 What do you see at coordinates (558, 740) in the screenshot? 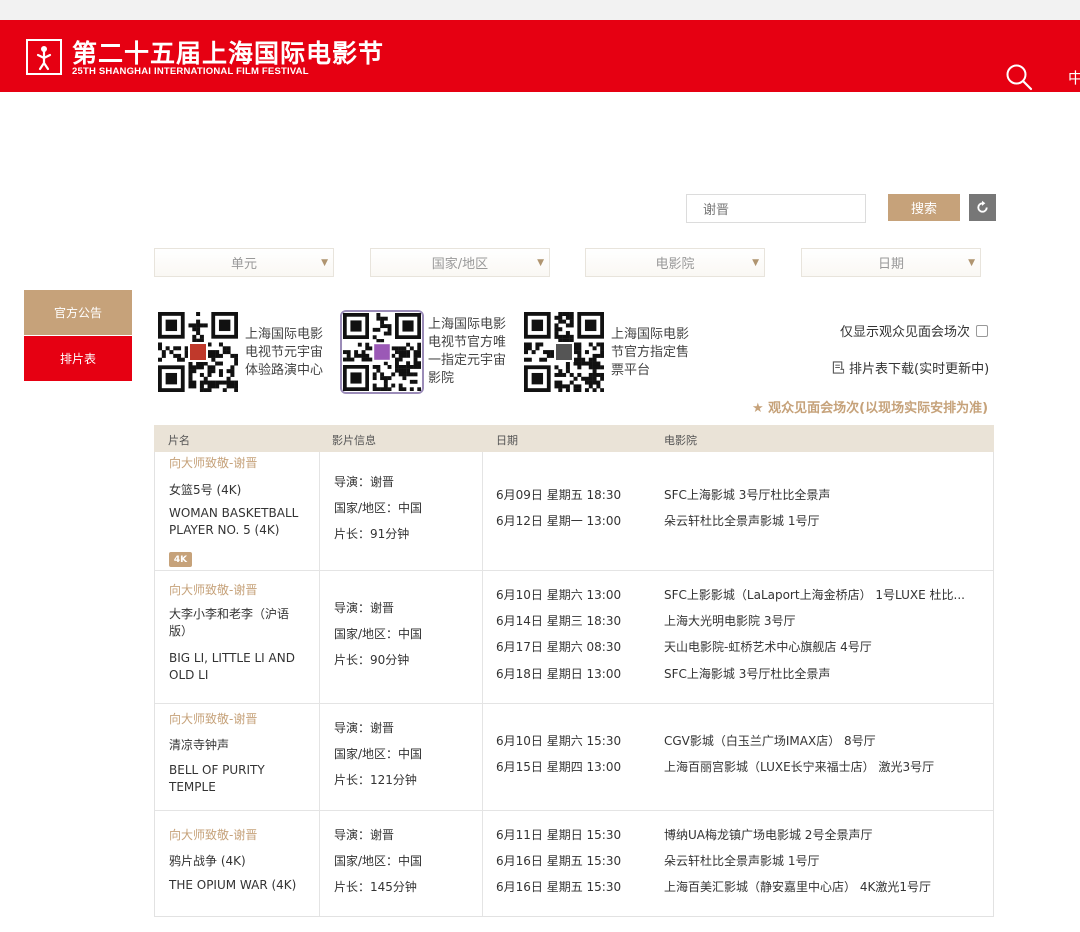
I see `screening-date: 6月10日 星期六 15:30` at bounding box center [558, 740].